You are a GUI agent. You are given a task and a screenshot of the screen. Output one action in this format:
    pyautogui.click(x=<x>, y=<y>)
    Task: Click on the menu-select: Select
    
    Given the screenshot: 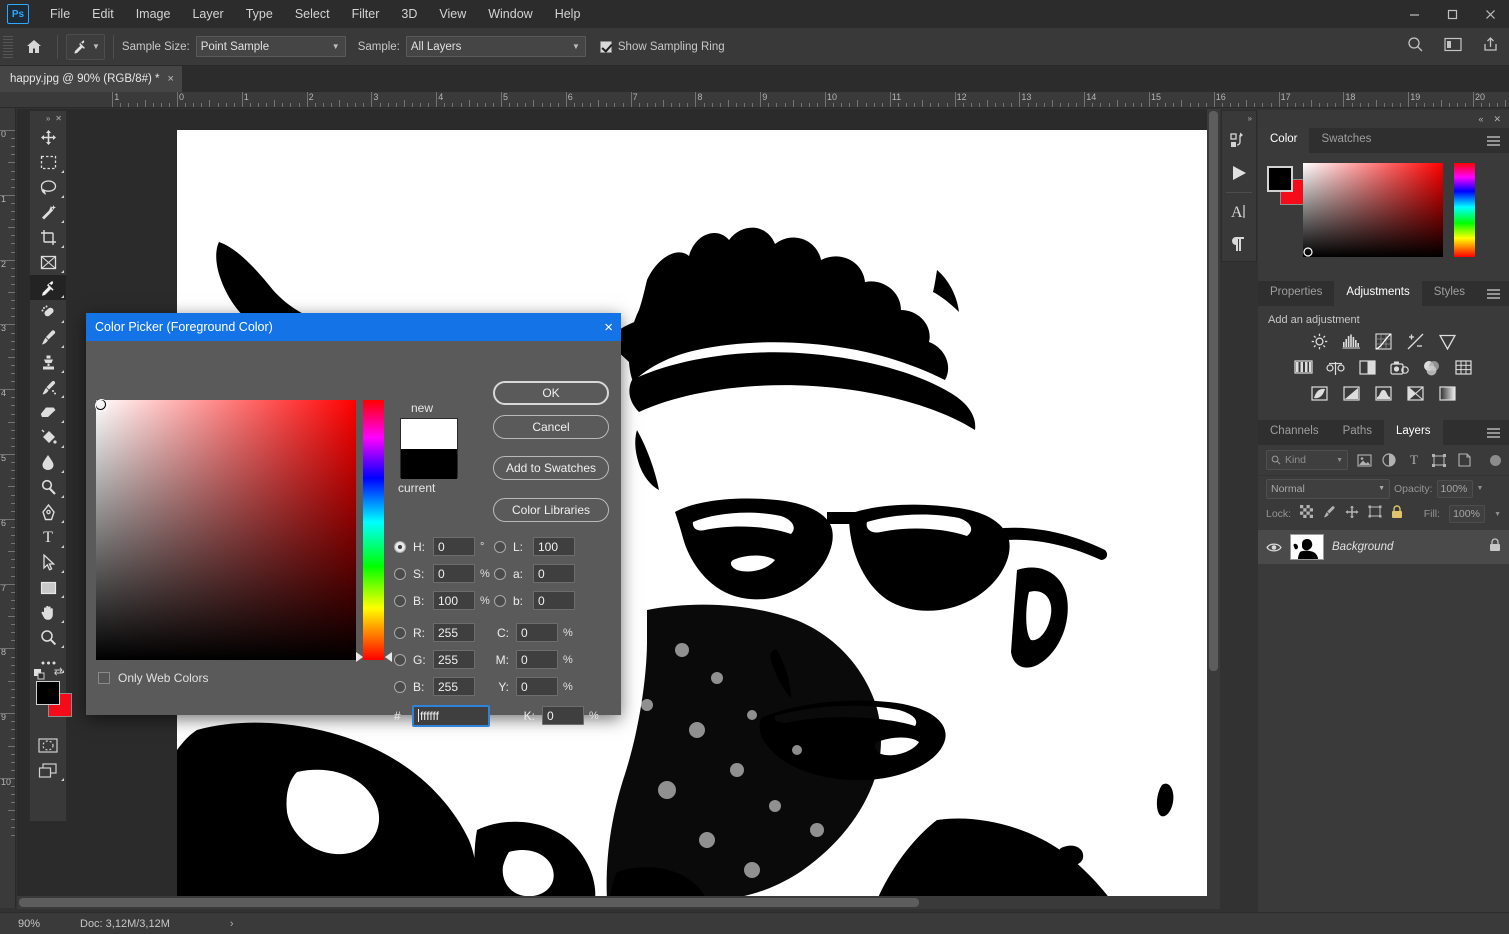 What is the action you would take?
    pyautogui.click(x=312, y=14)
    